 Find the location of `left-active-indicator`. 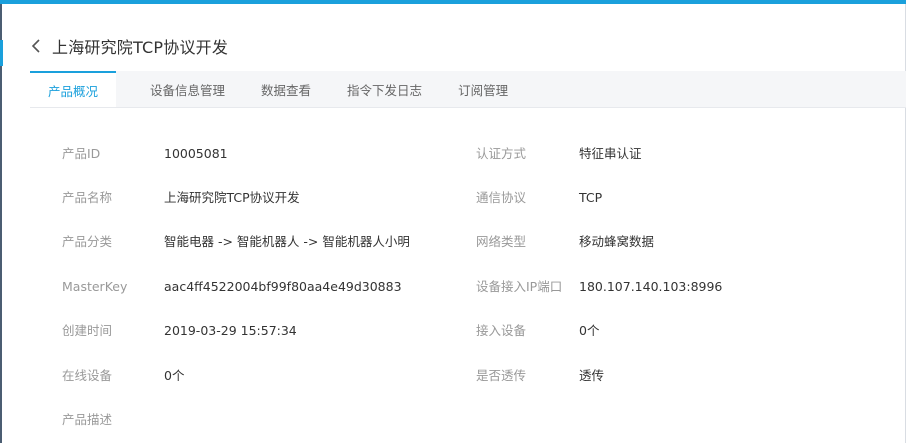

left-active-indicator is located at coordinates (1, 53).